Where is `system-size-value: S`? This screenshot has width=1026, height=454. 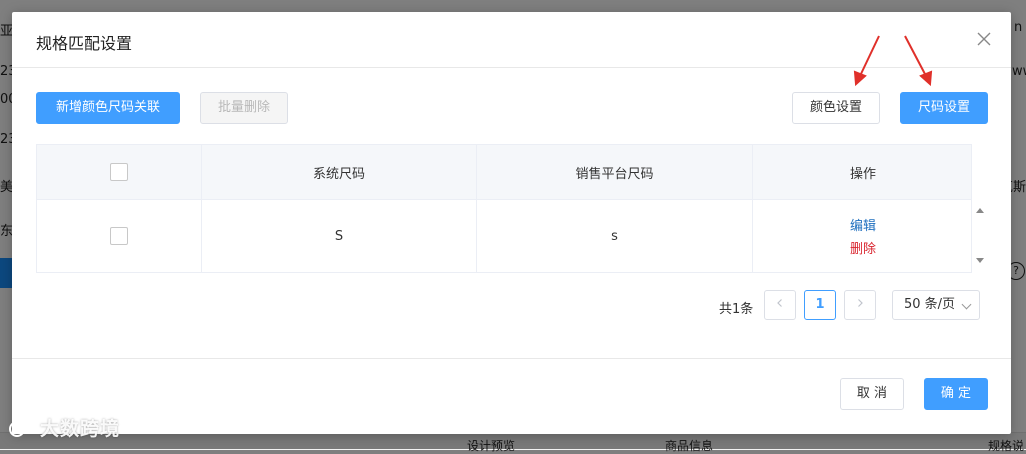
system-size-value: S is located at coordinates (339, 236).